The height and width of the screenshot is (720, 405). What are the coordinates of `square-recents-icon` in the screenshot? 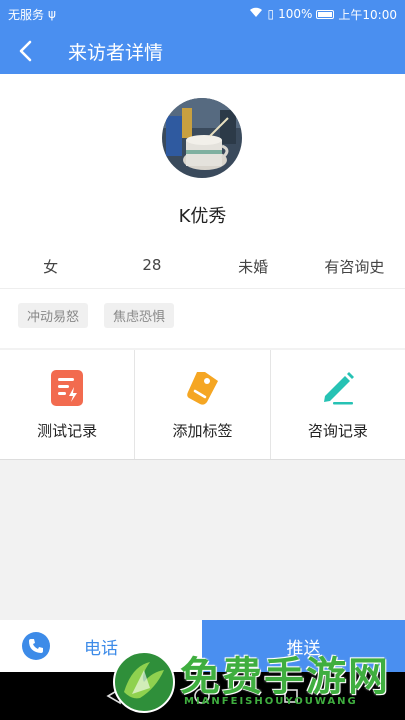 It's located at (291, 696).